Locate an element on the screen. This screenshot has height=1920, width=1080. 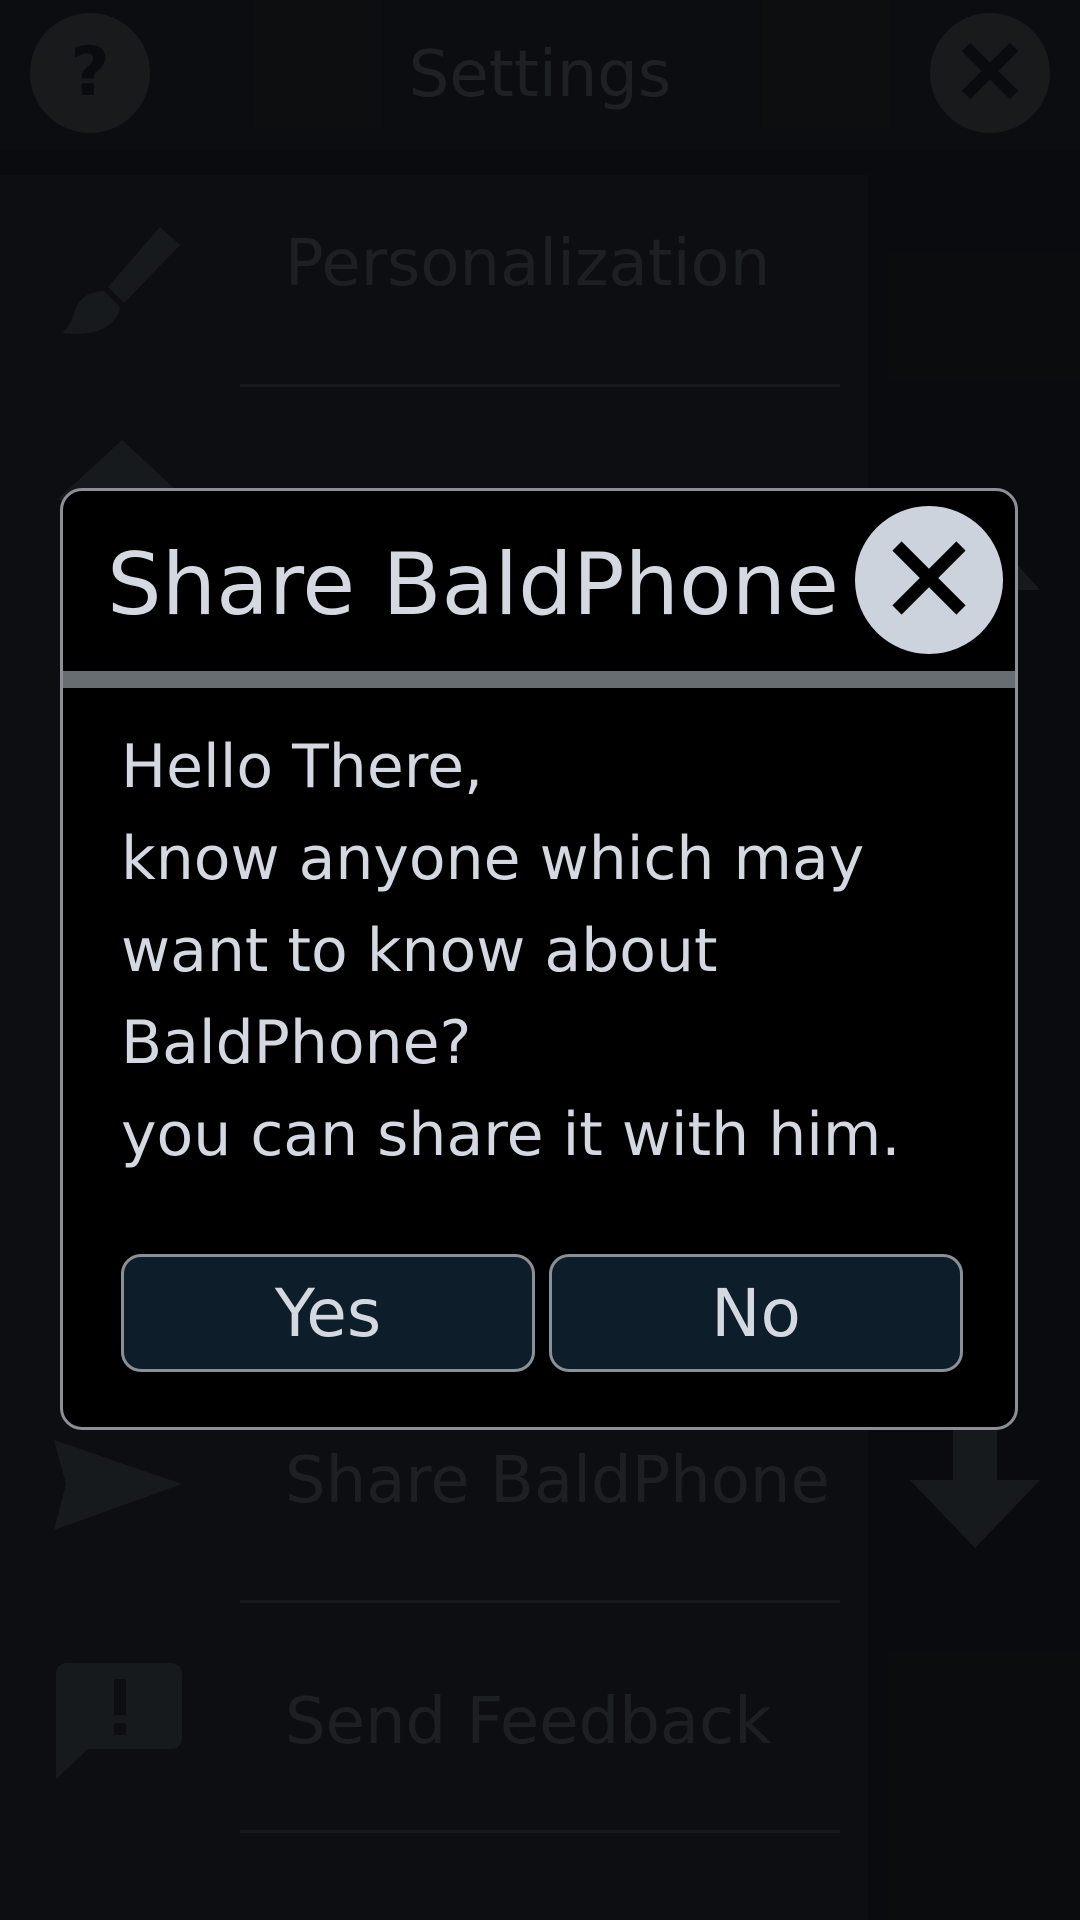
dialog-title: Share BaldPhone is located at coordinates (473, 585).